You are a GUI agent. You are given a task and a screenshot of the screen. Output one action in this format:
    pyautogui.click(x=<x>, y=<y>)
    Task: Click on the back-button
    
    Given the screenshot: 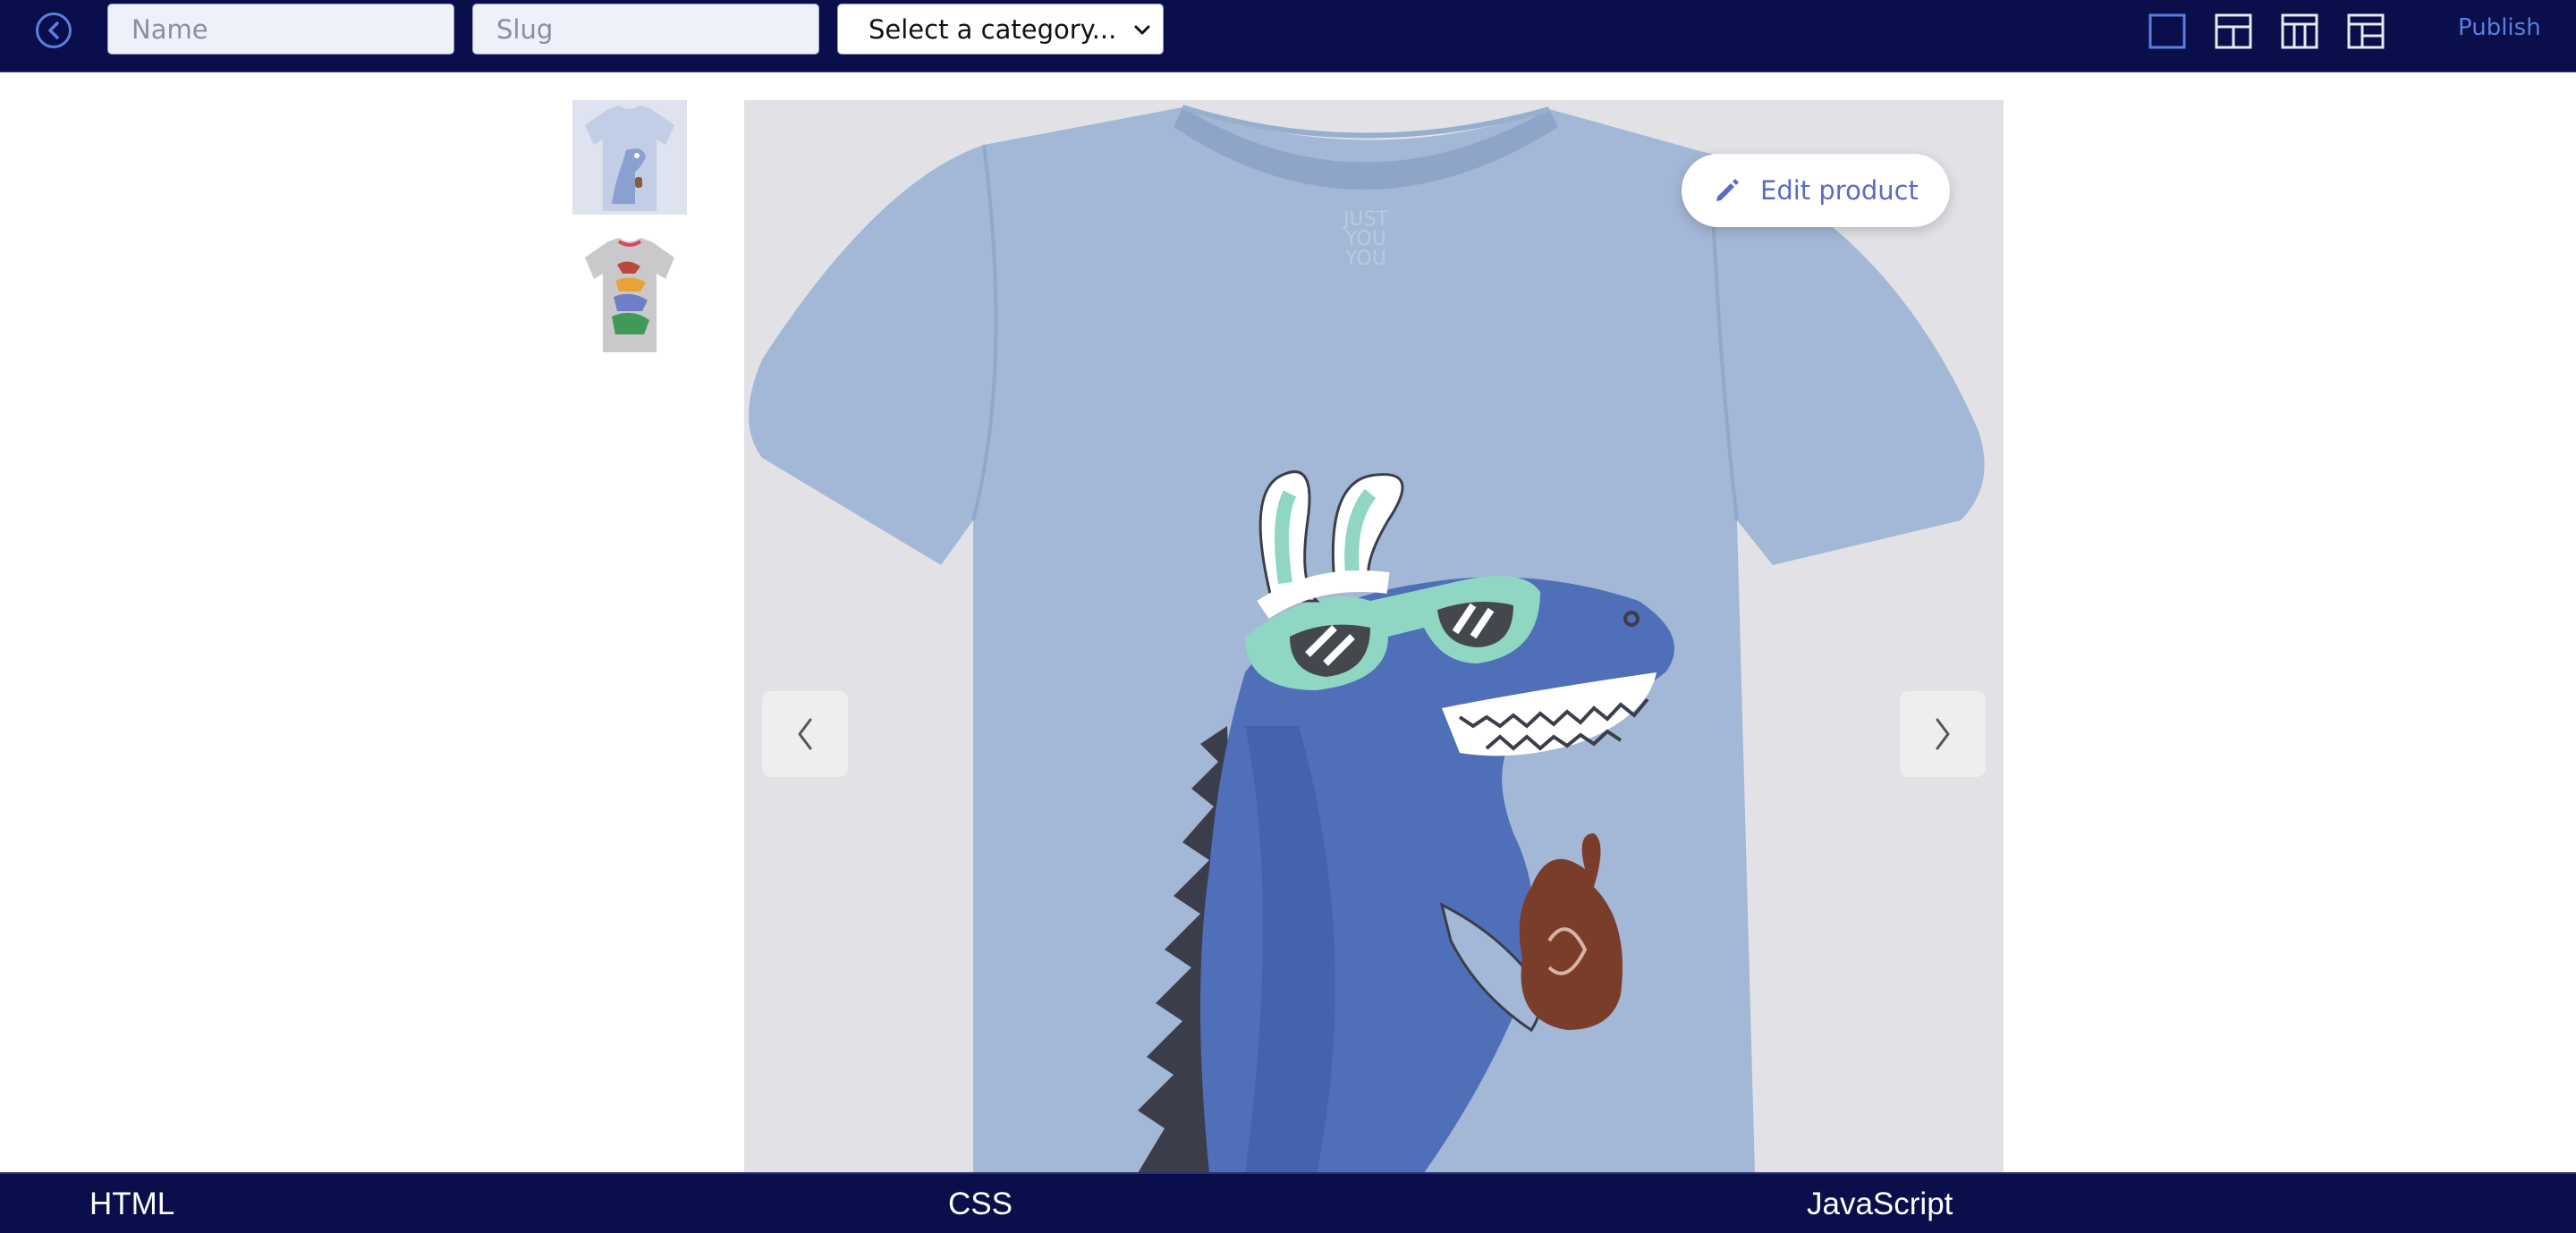 What is the action you would take?
    pyautogui.click(x=54, y=30)
    